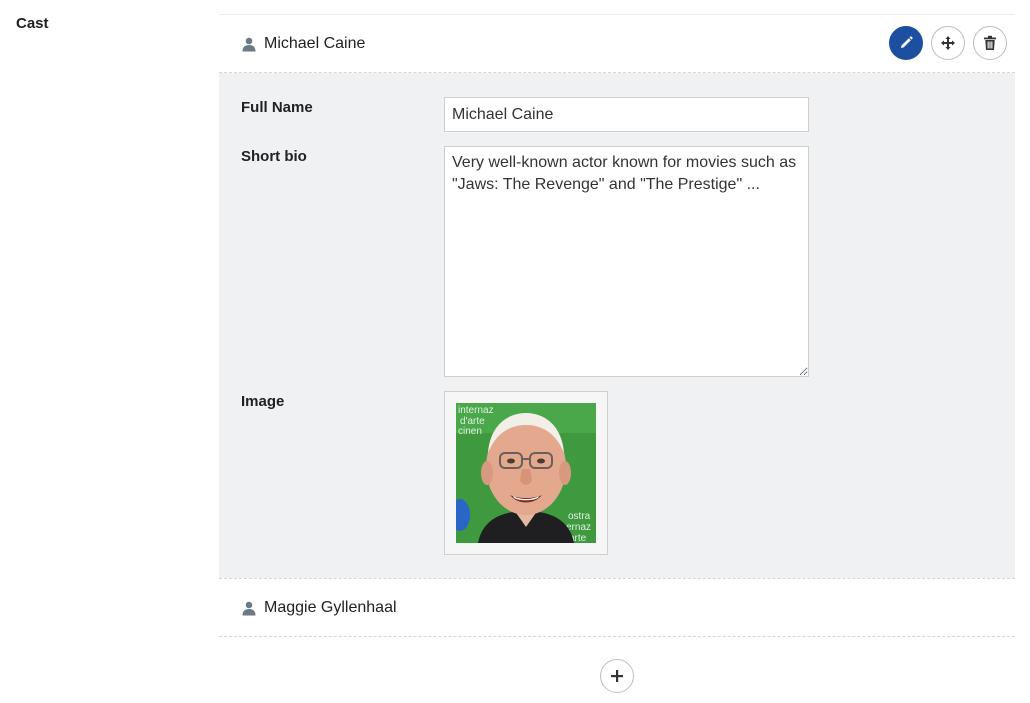 The image size is (1030, 703). I want to click on full-name-input, so click(626, 114).